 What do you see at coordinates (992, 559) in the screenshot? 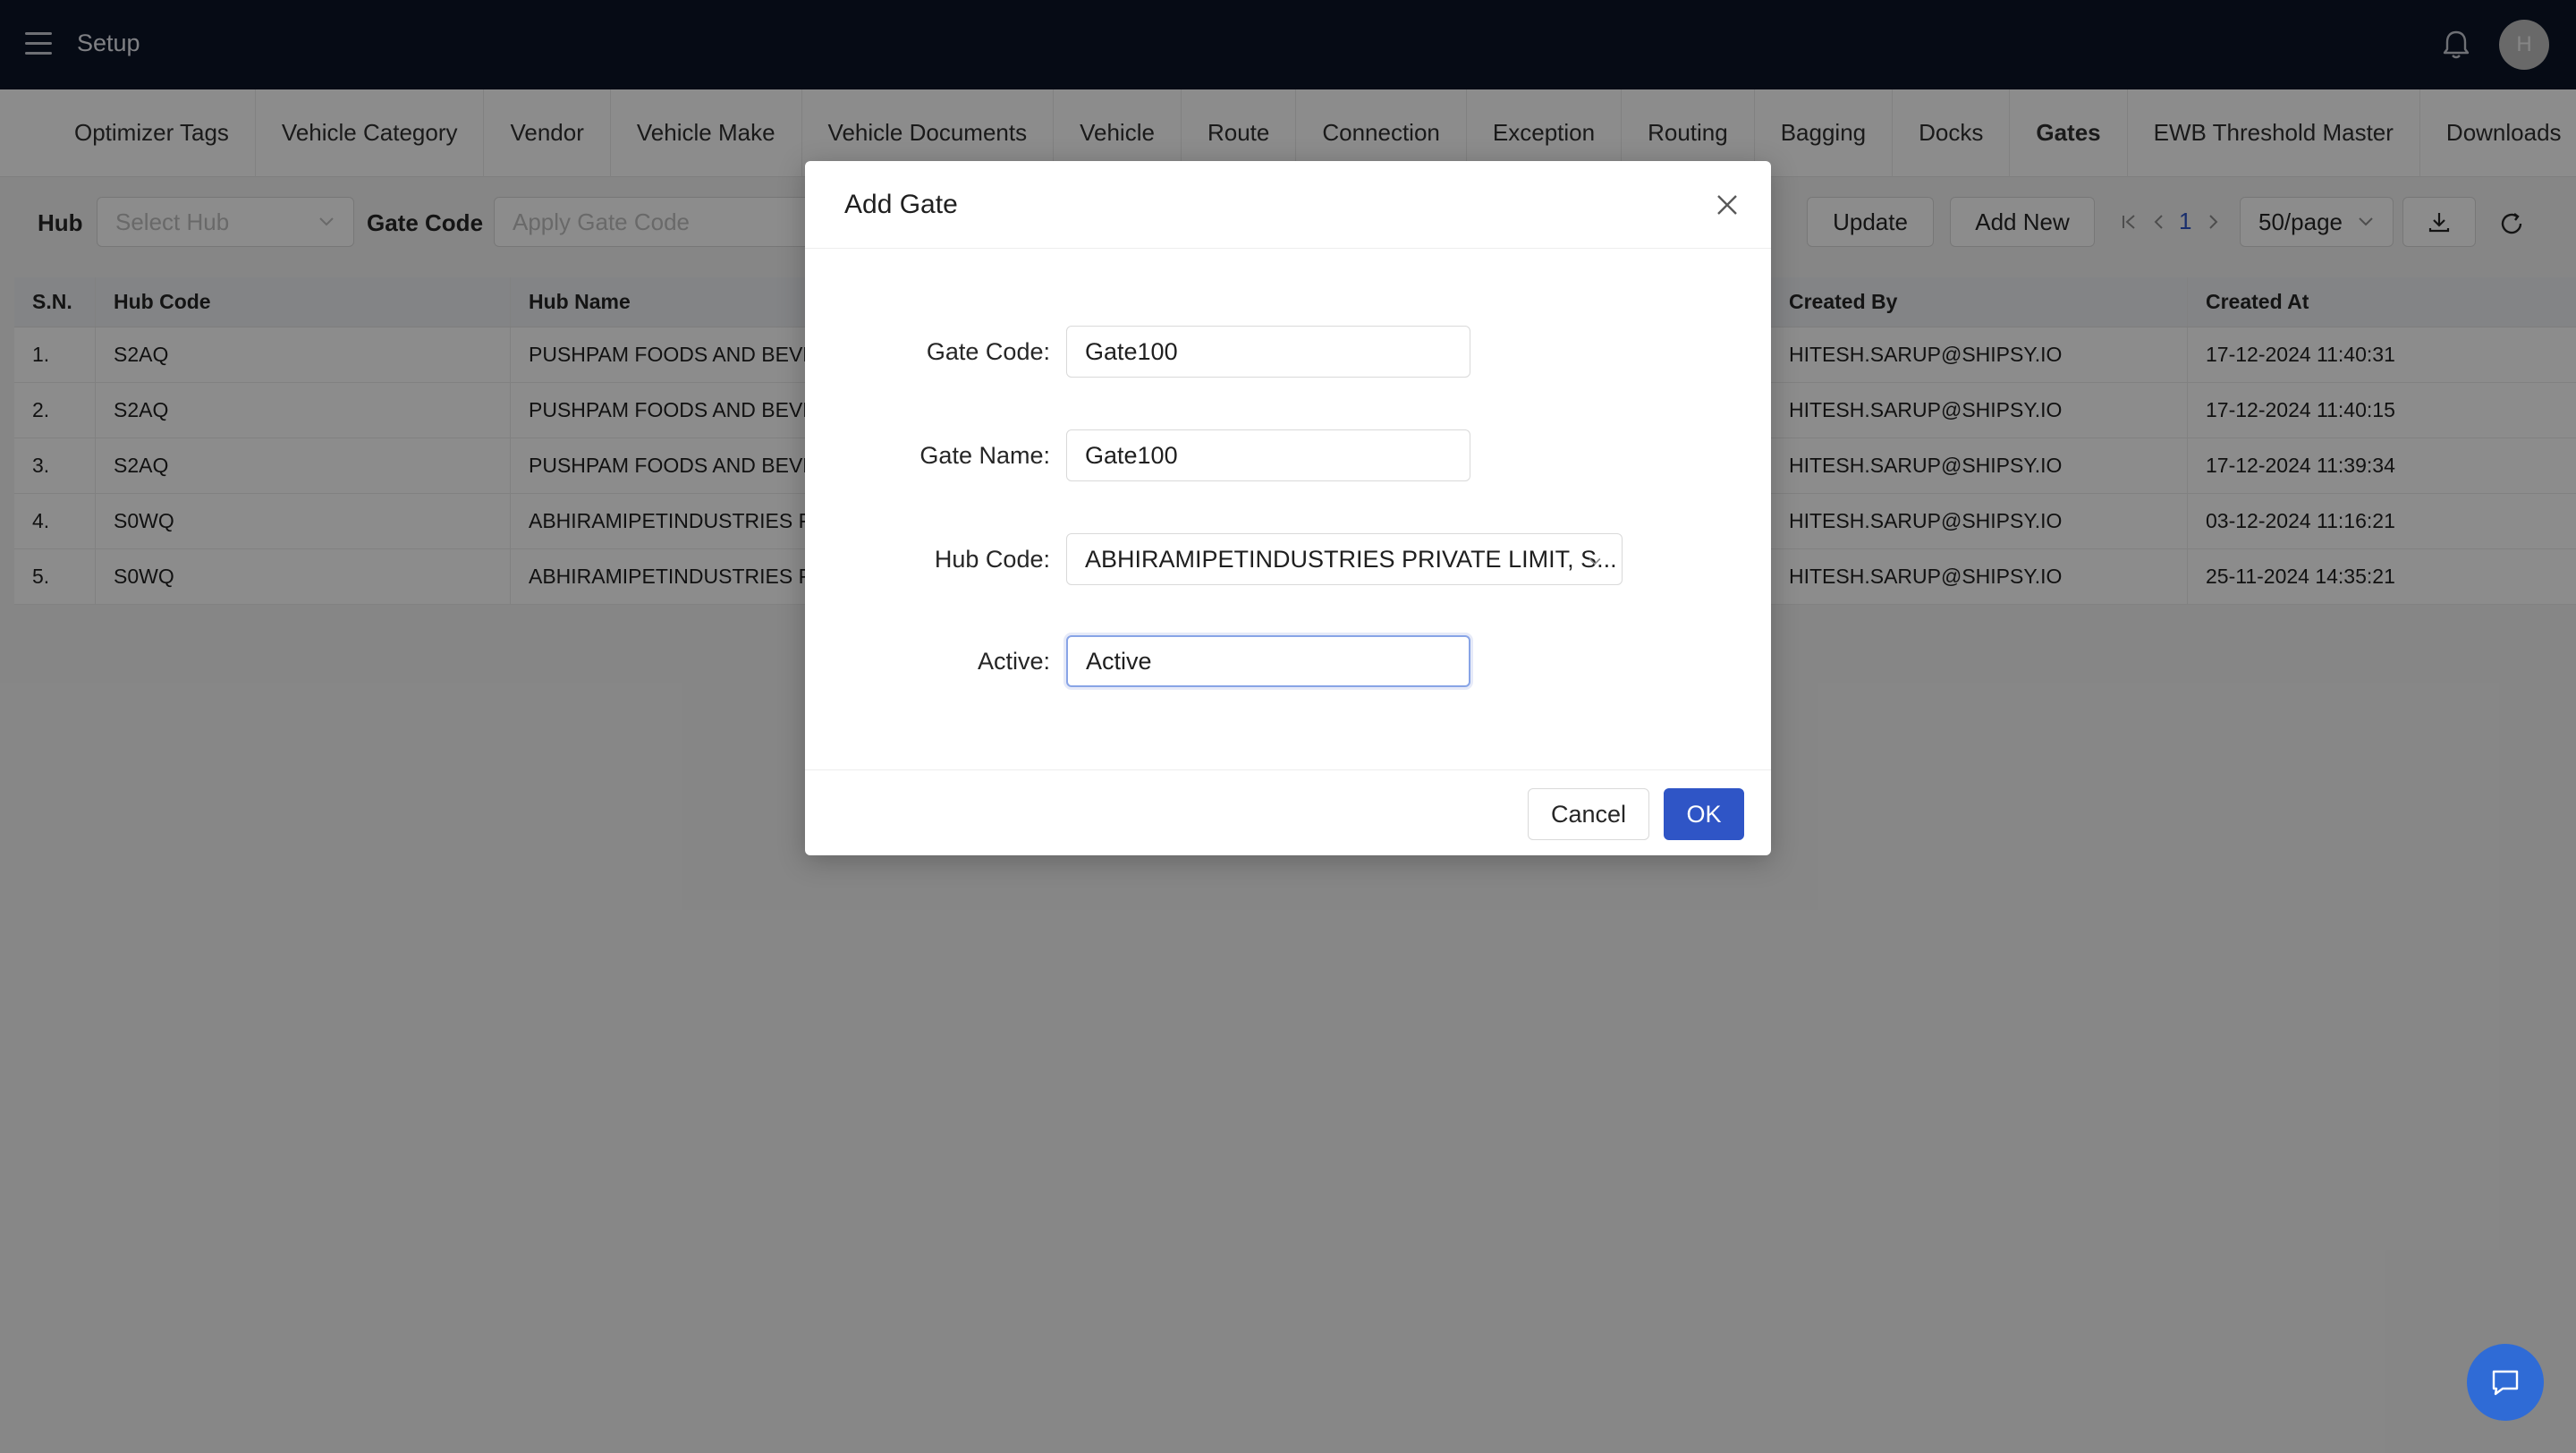
I see `hub-code-label: Hub Code:` at bounding box center [992, 559].